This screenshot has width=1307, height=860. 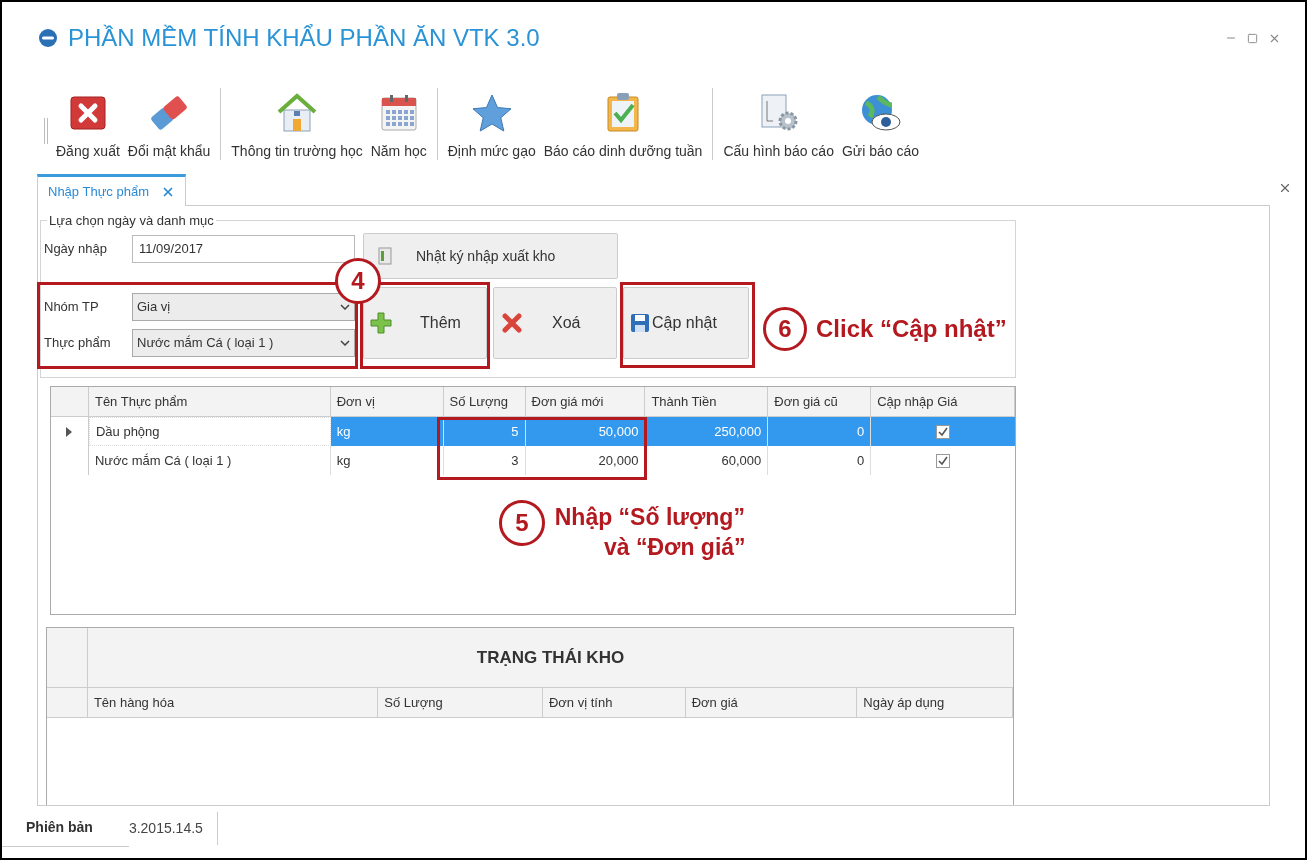 I want to click on window-title: PHẦN MỀM TÍNH KHẨU PHẦN ĂN VTK 3.0, so click(x=304, y=38).